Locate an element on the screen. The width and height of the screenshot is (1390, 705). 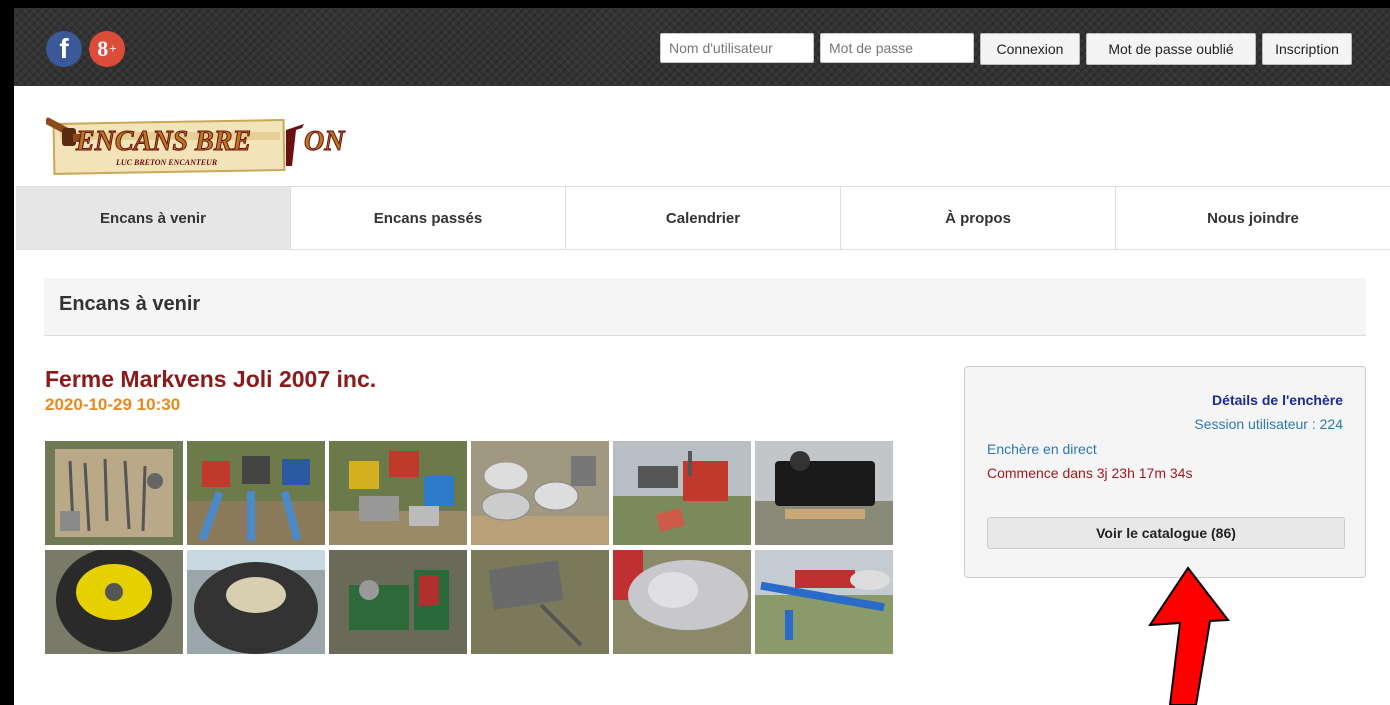
nav-item-about: À propos is located at coordinates (978, 218).